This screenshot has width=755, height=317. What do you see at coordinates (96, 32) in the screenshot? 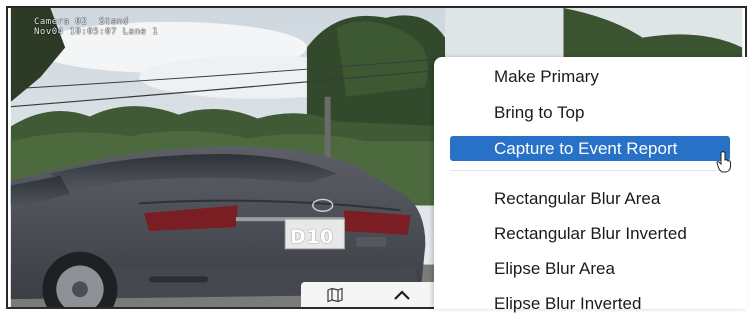
I see `video-overlay-line2: Nov04 10:05:07 Lane 1` at bounding box center [96, 32].